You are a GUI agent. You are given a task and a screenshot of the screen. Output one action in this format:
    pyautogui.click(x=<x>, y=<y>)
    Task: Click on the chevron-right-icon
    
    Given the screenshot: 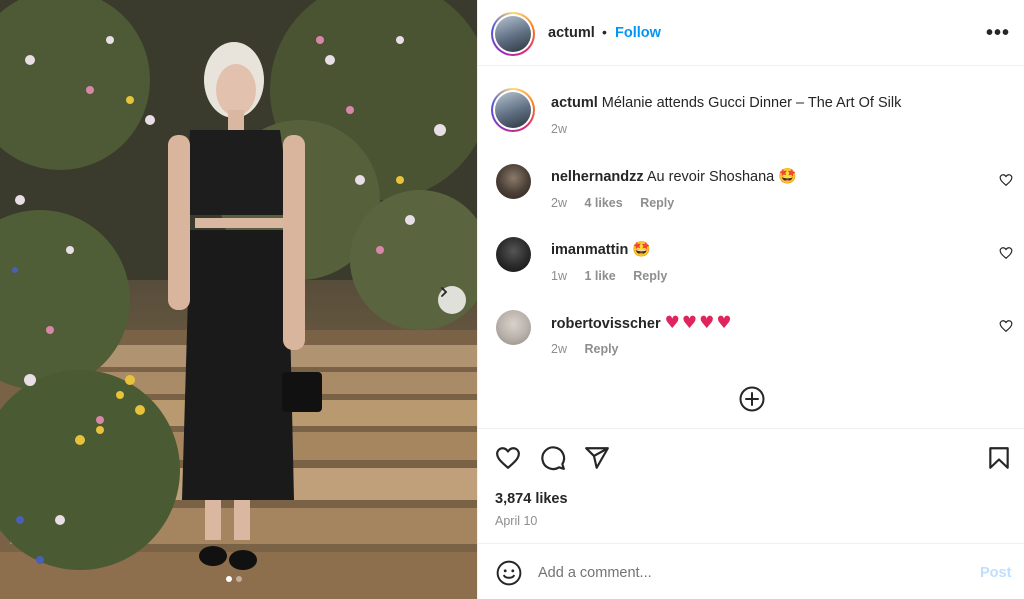 What is the action you would take?
    pyautogui.click(x=444, y=292)
    